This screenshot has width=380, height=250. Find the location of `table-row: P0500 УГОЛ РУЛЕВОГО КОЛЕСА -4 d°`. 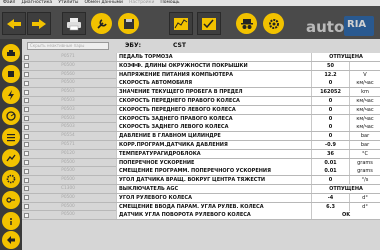

table-row: P0500 УГОЛ РУЛЕВОГО КОЛЕСА -4 d° is located at coordinates (201, 198).